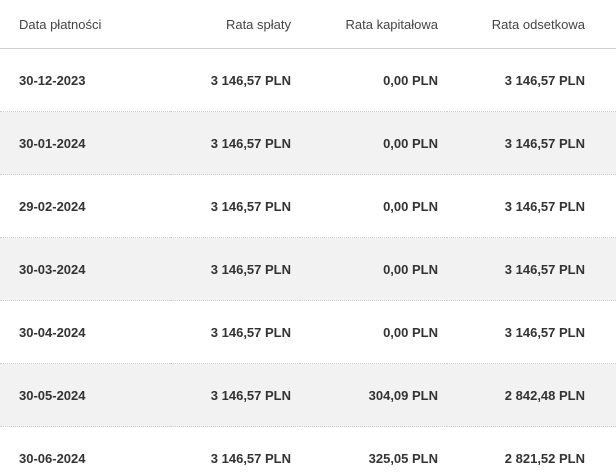  Describe the element at coordinates (85, 80) in the screenshot. I see `cell-payment-date: 30-12-2023` at that location.